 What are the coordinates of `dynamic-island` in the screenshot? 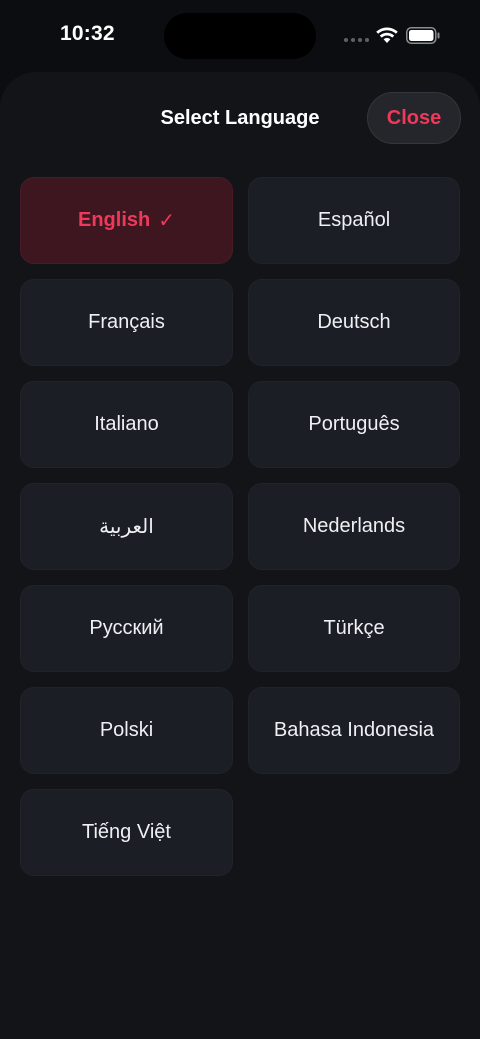 It's located at (240, 36).